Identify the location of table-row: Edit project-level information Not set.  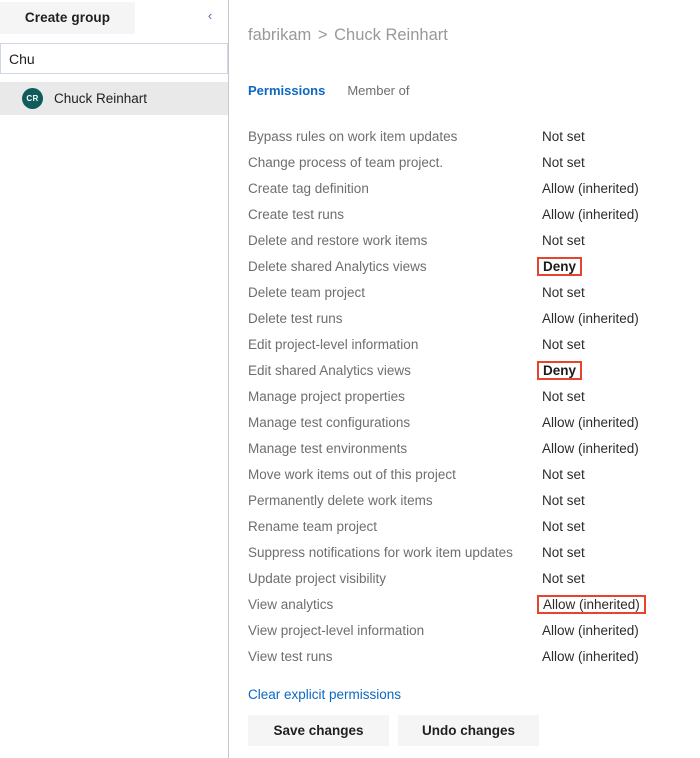
(470, 344).